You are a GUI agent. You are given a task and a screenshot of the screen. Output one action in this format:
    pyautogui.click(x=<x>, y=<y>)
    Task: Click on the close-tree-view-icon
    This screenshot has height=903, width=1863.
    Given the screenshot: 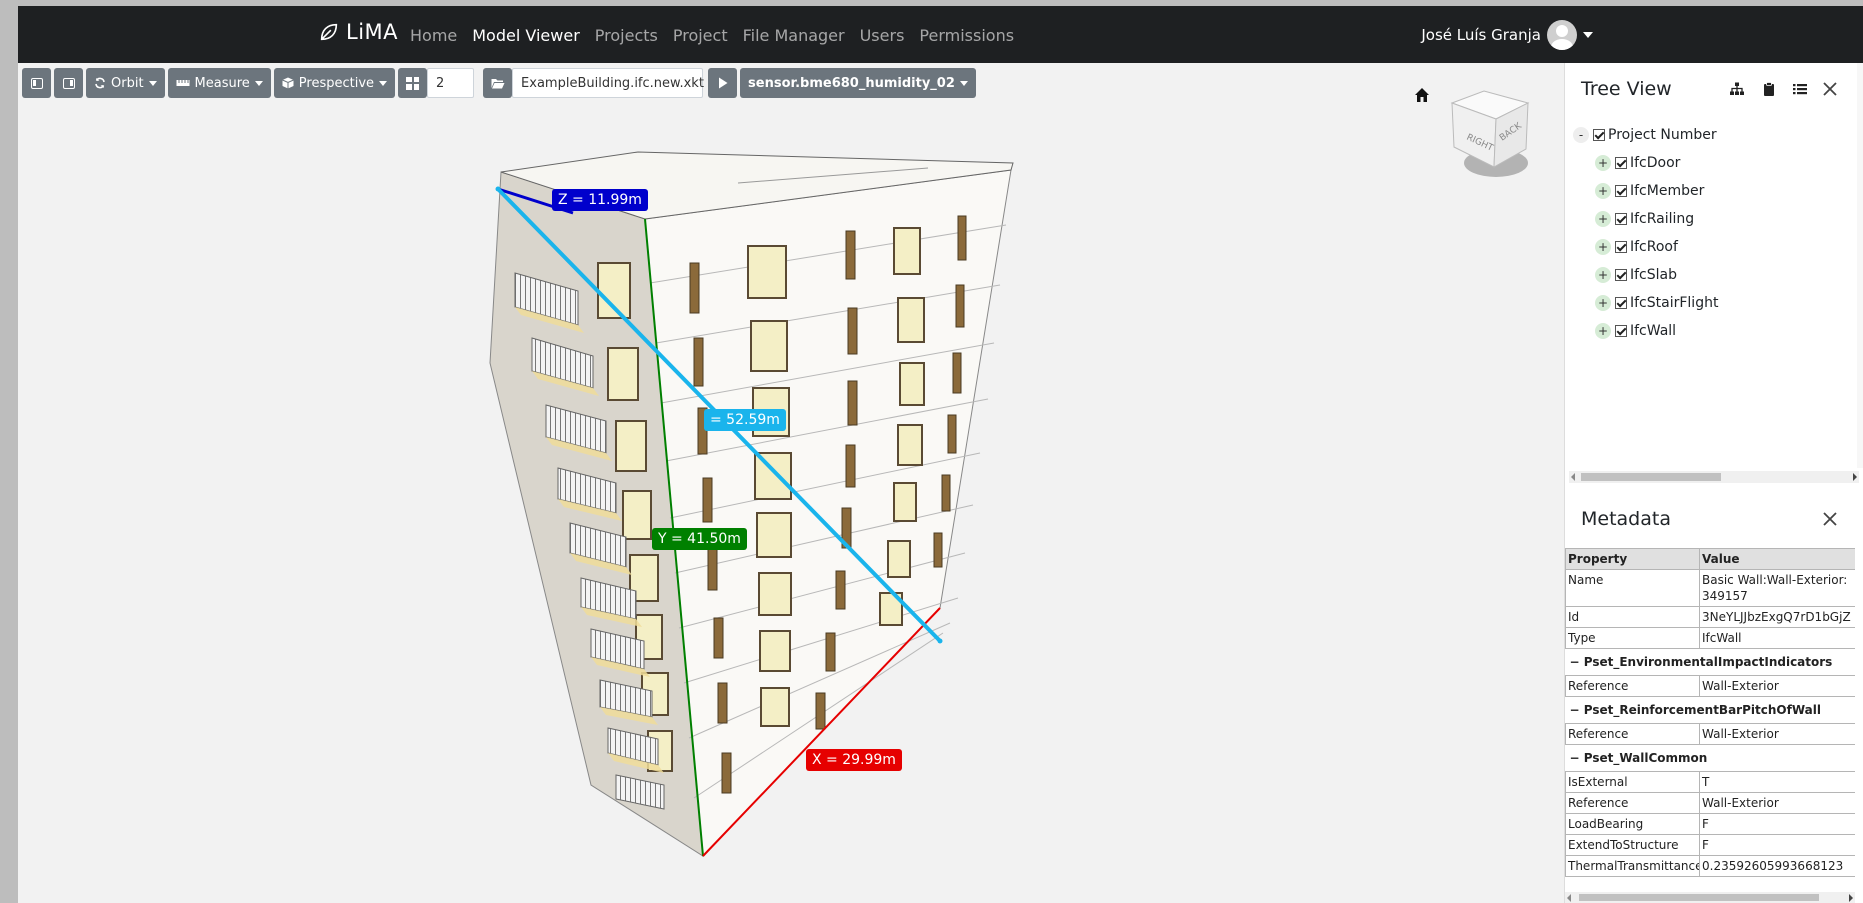 What is the action you would take?
    pyautogui.click(x=1830, y=89)
    